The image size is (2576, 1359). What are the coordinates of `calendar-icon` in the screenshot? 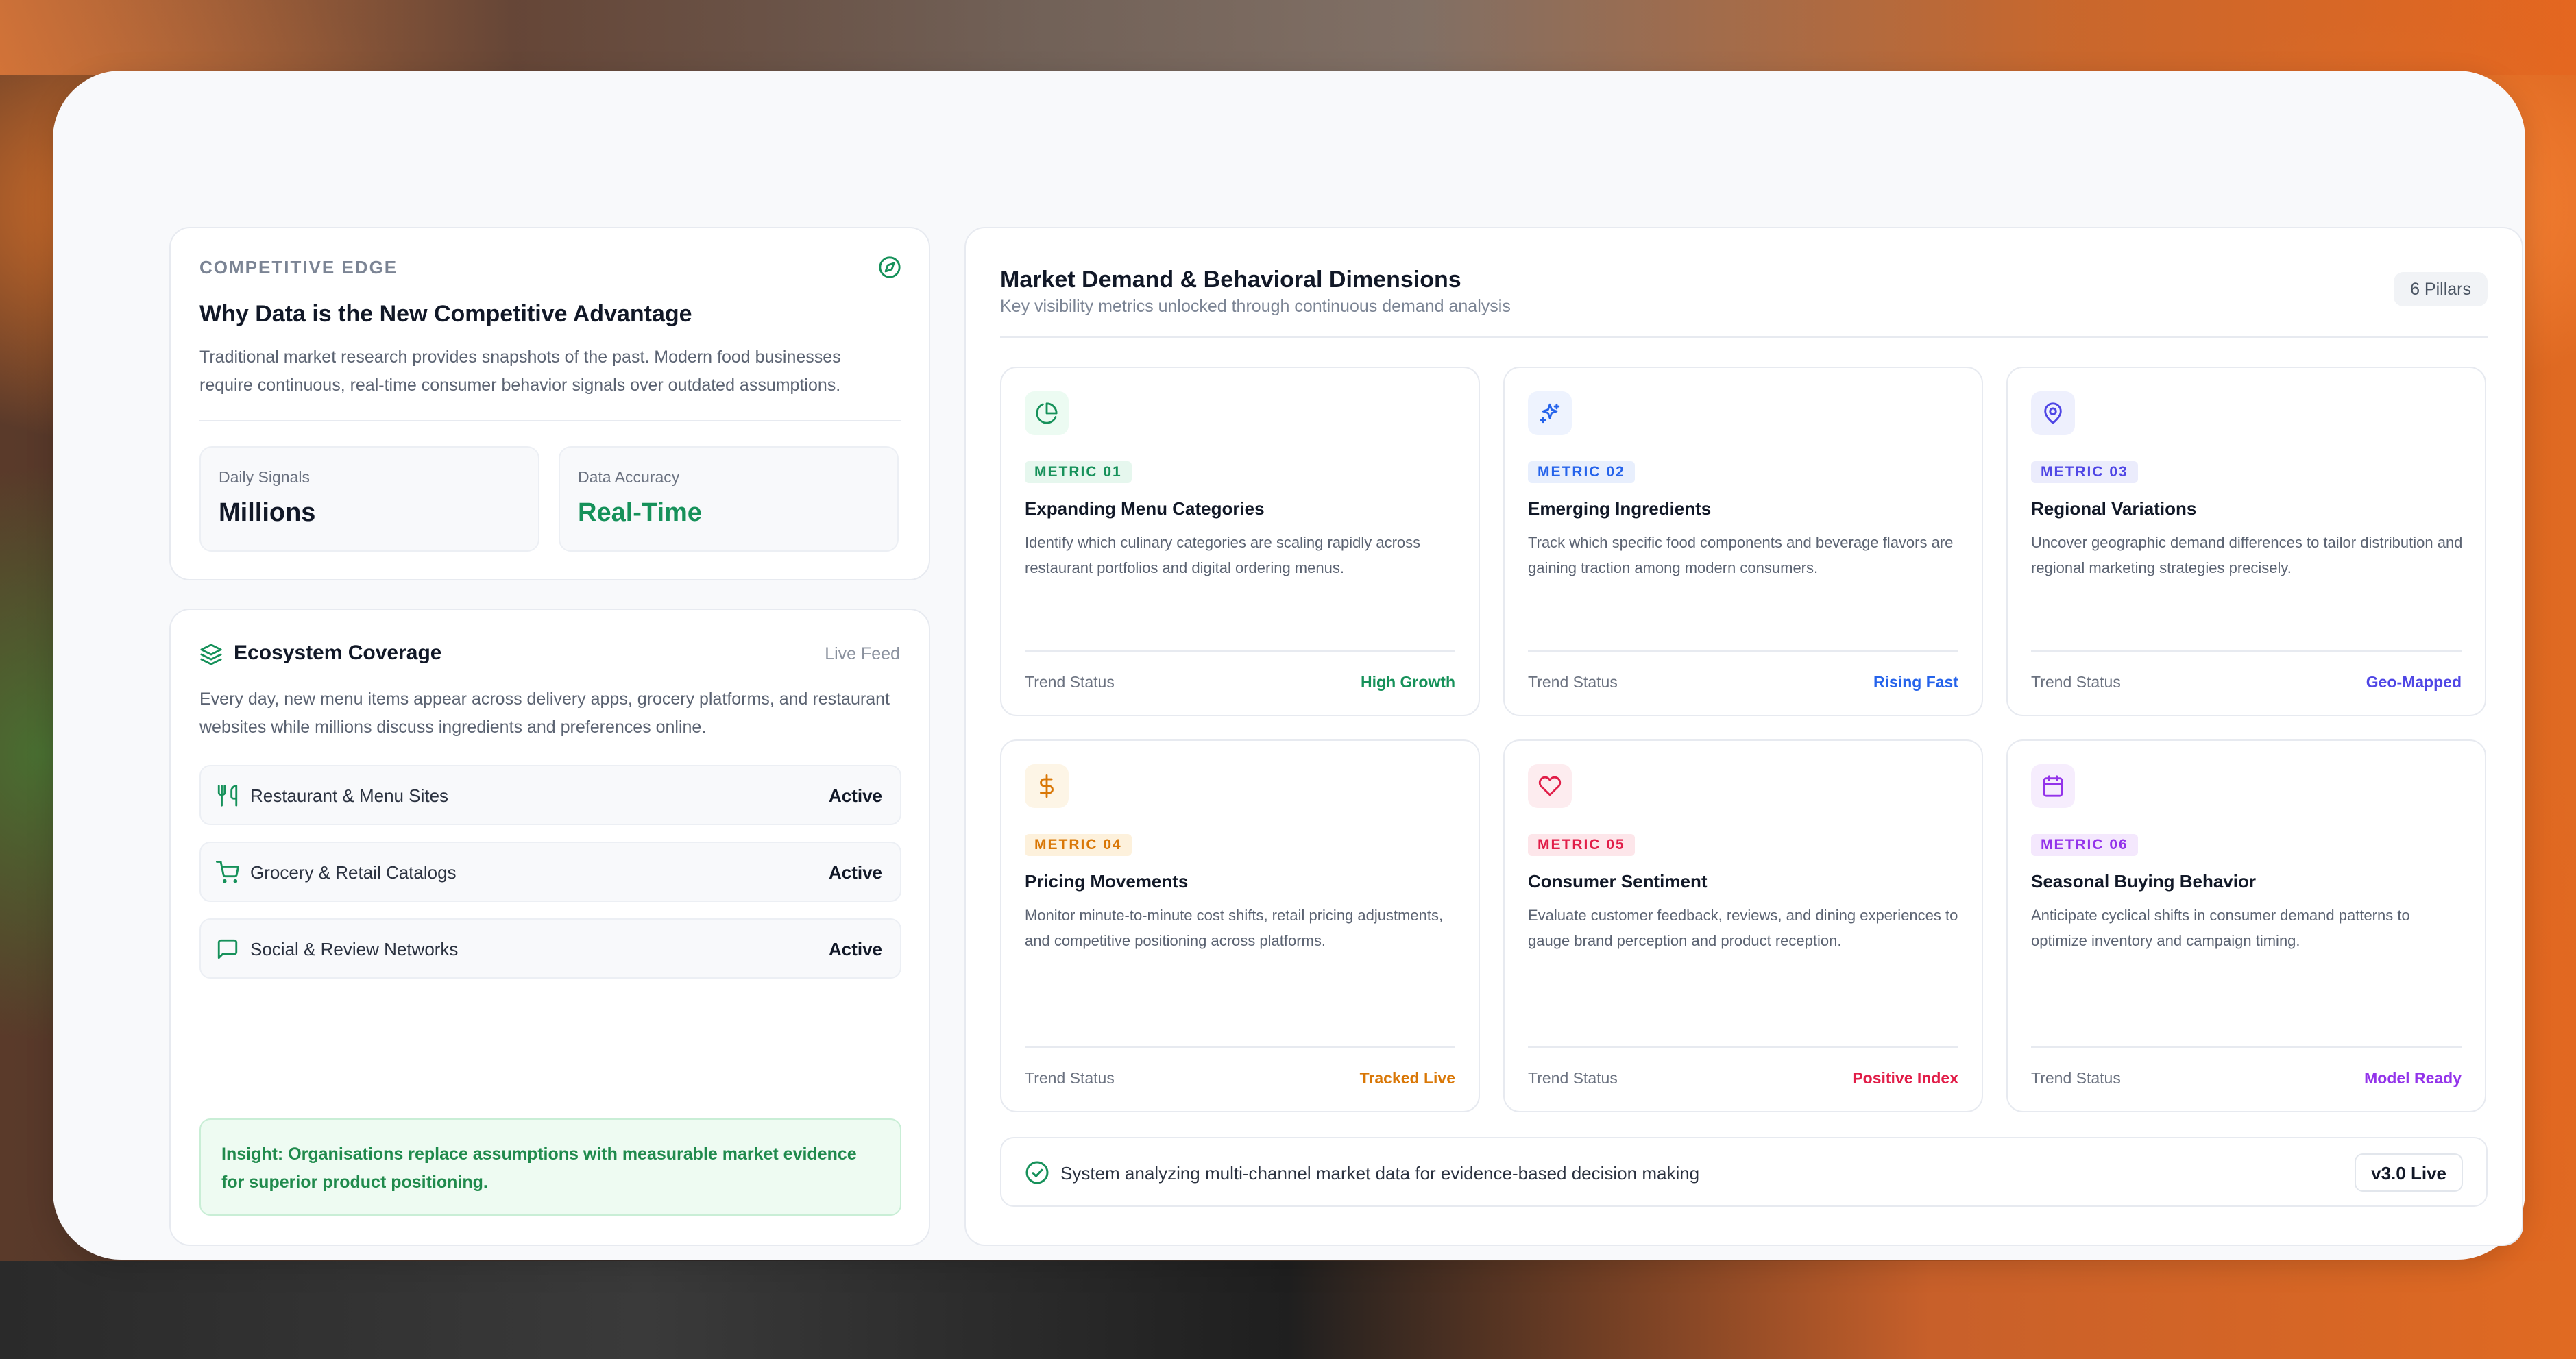 It's located at (2053, 786).